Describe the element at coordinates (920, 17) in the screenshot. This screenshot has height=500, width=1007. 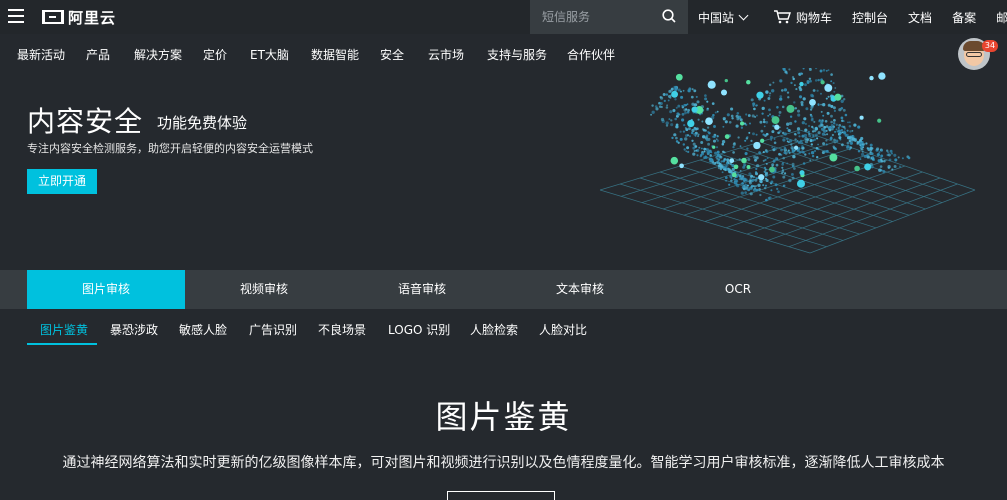
I see `docs-link: 文档` at that location.